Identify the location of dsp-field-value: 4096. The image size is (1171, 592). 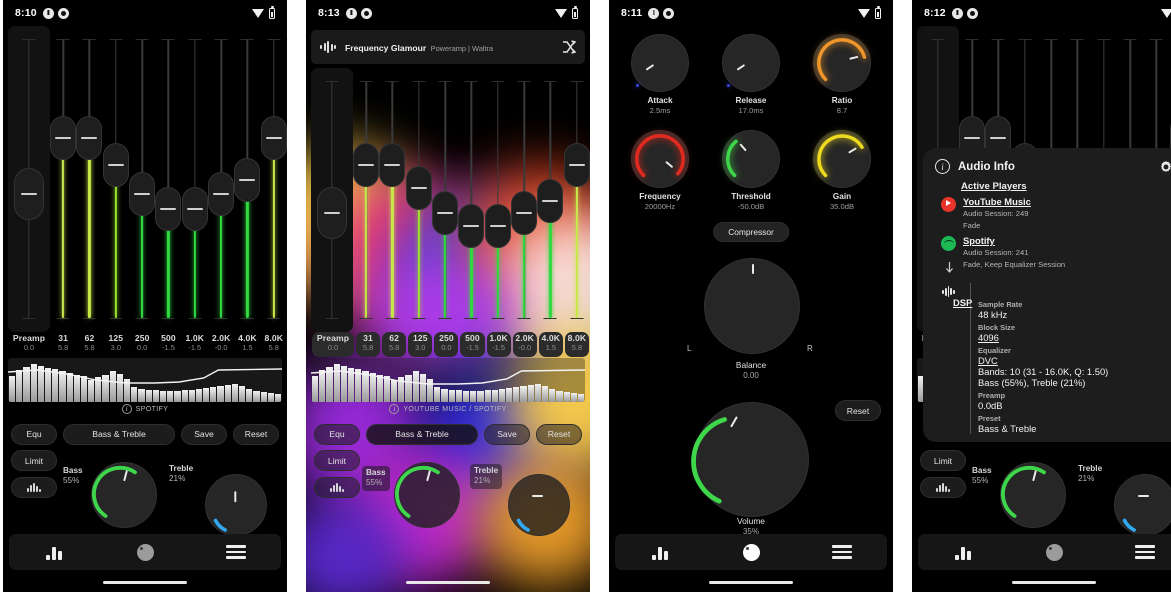
(1074, 337).